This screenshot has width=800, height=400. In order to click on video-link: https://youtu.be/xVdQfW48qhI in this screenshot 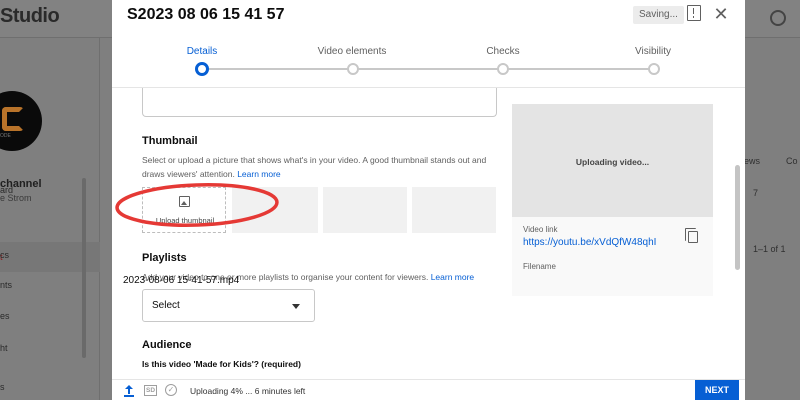, I will do `click(589, 242)`.